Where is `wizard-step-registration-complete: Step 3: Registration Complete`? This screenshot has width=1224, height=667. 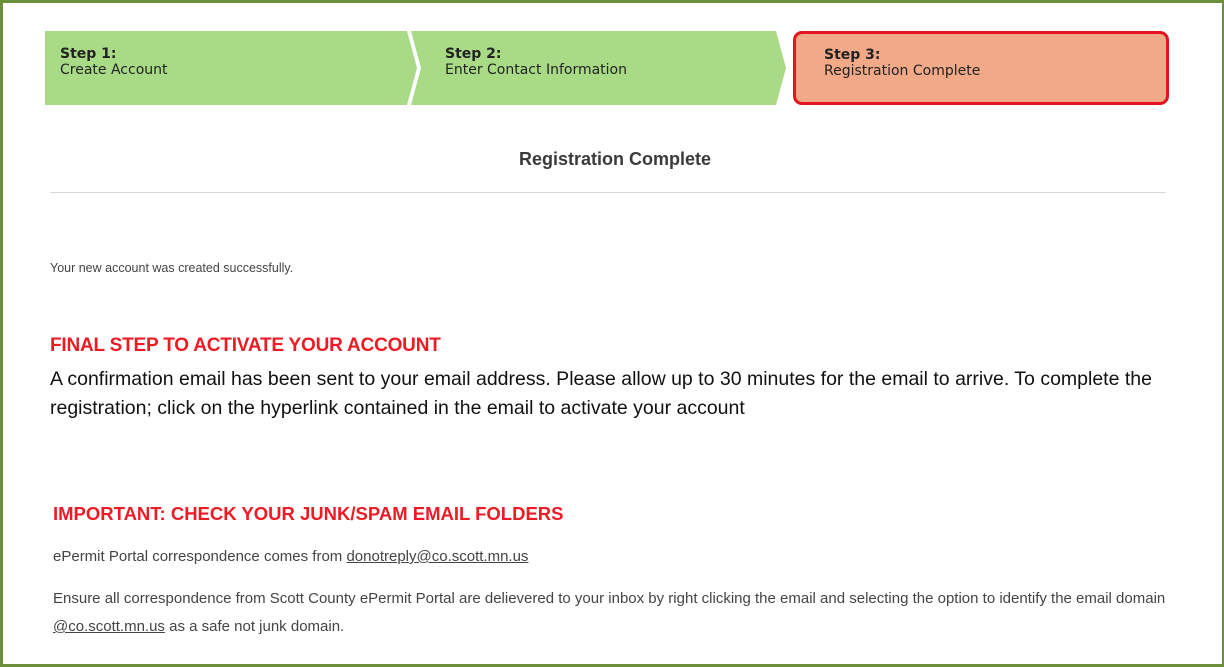
wizard-step-registration-complete: Step 3: Registration Complete is located at coordinates (981, 68).